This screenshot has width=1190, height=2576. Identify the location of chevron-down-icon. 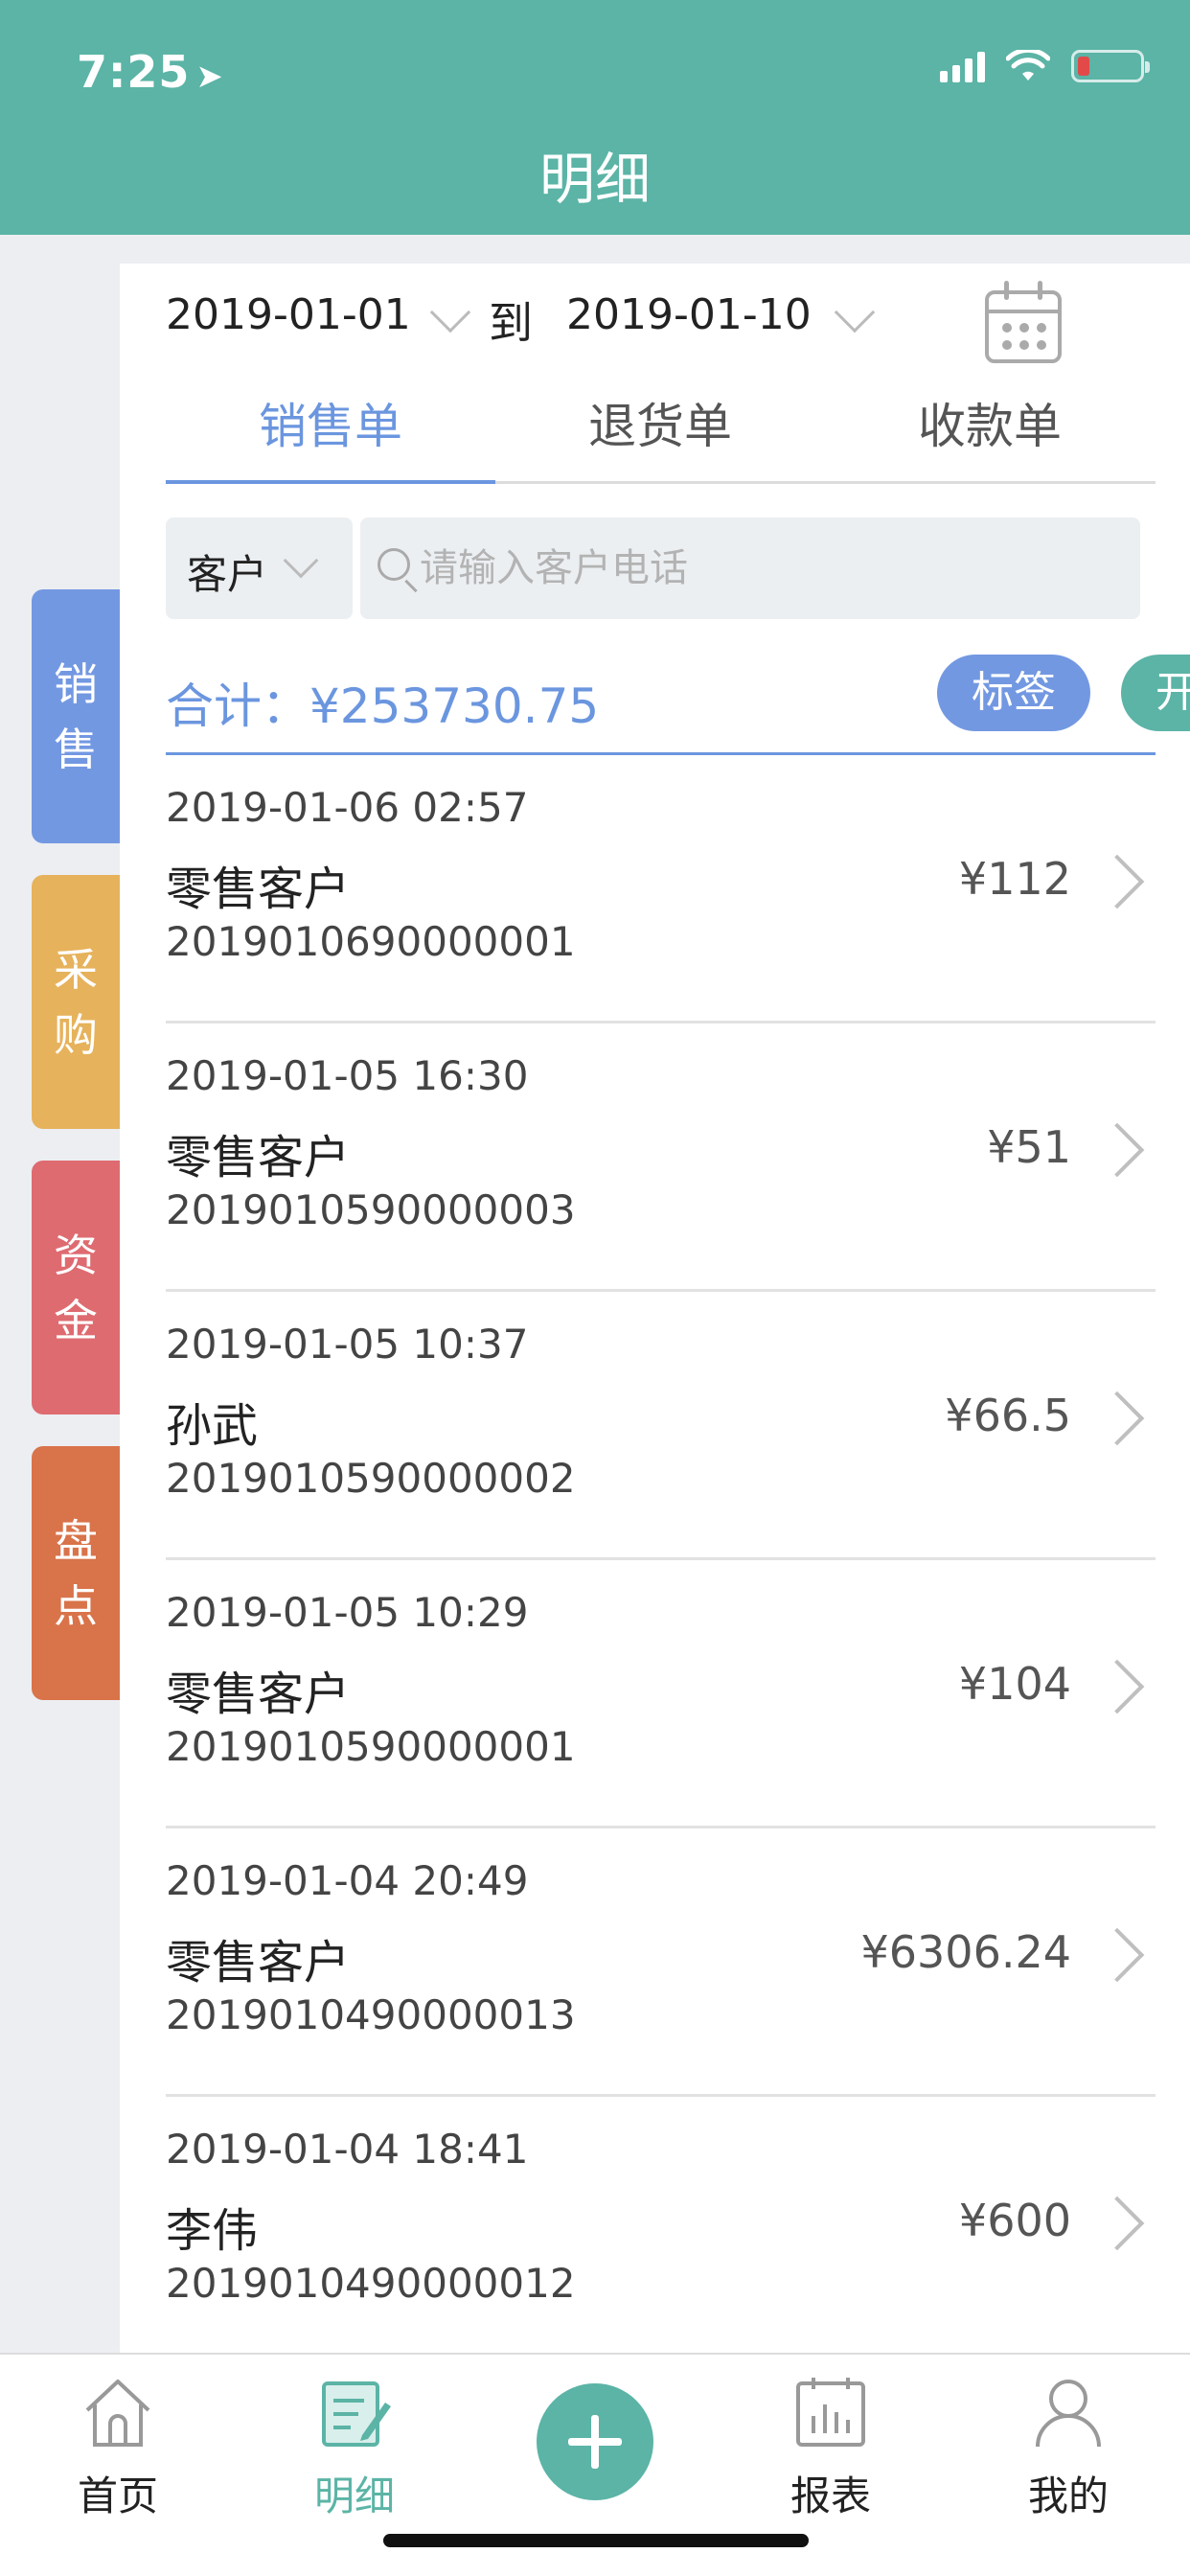
(301, 560).